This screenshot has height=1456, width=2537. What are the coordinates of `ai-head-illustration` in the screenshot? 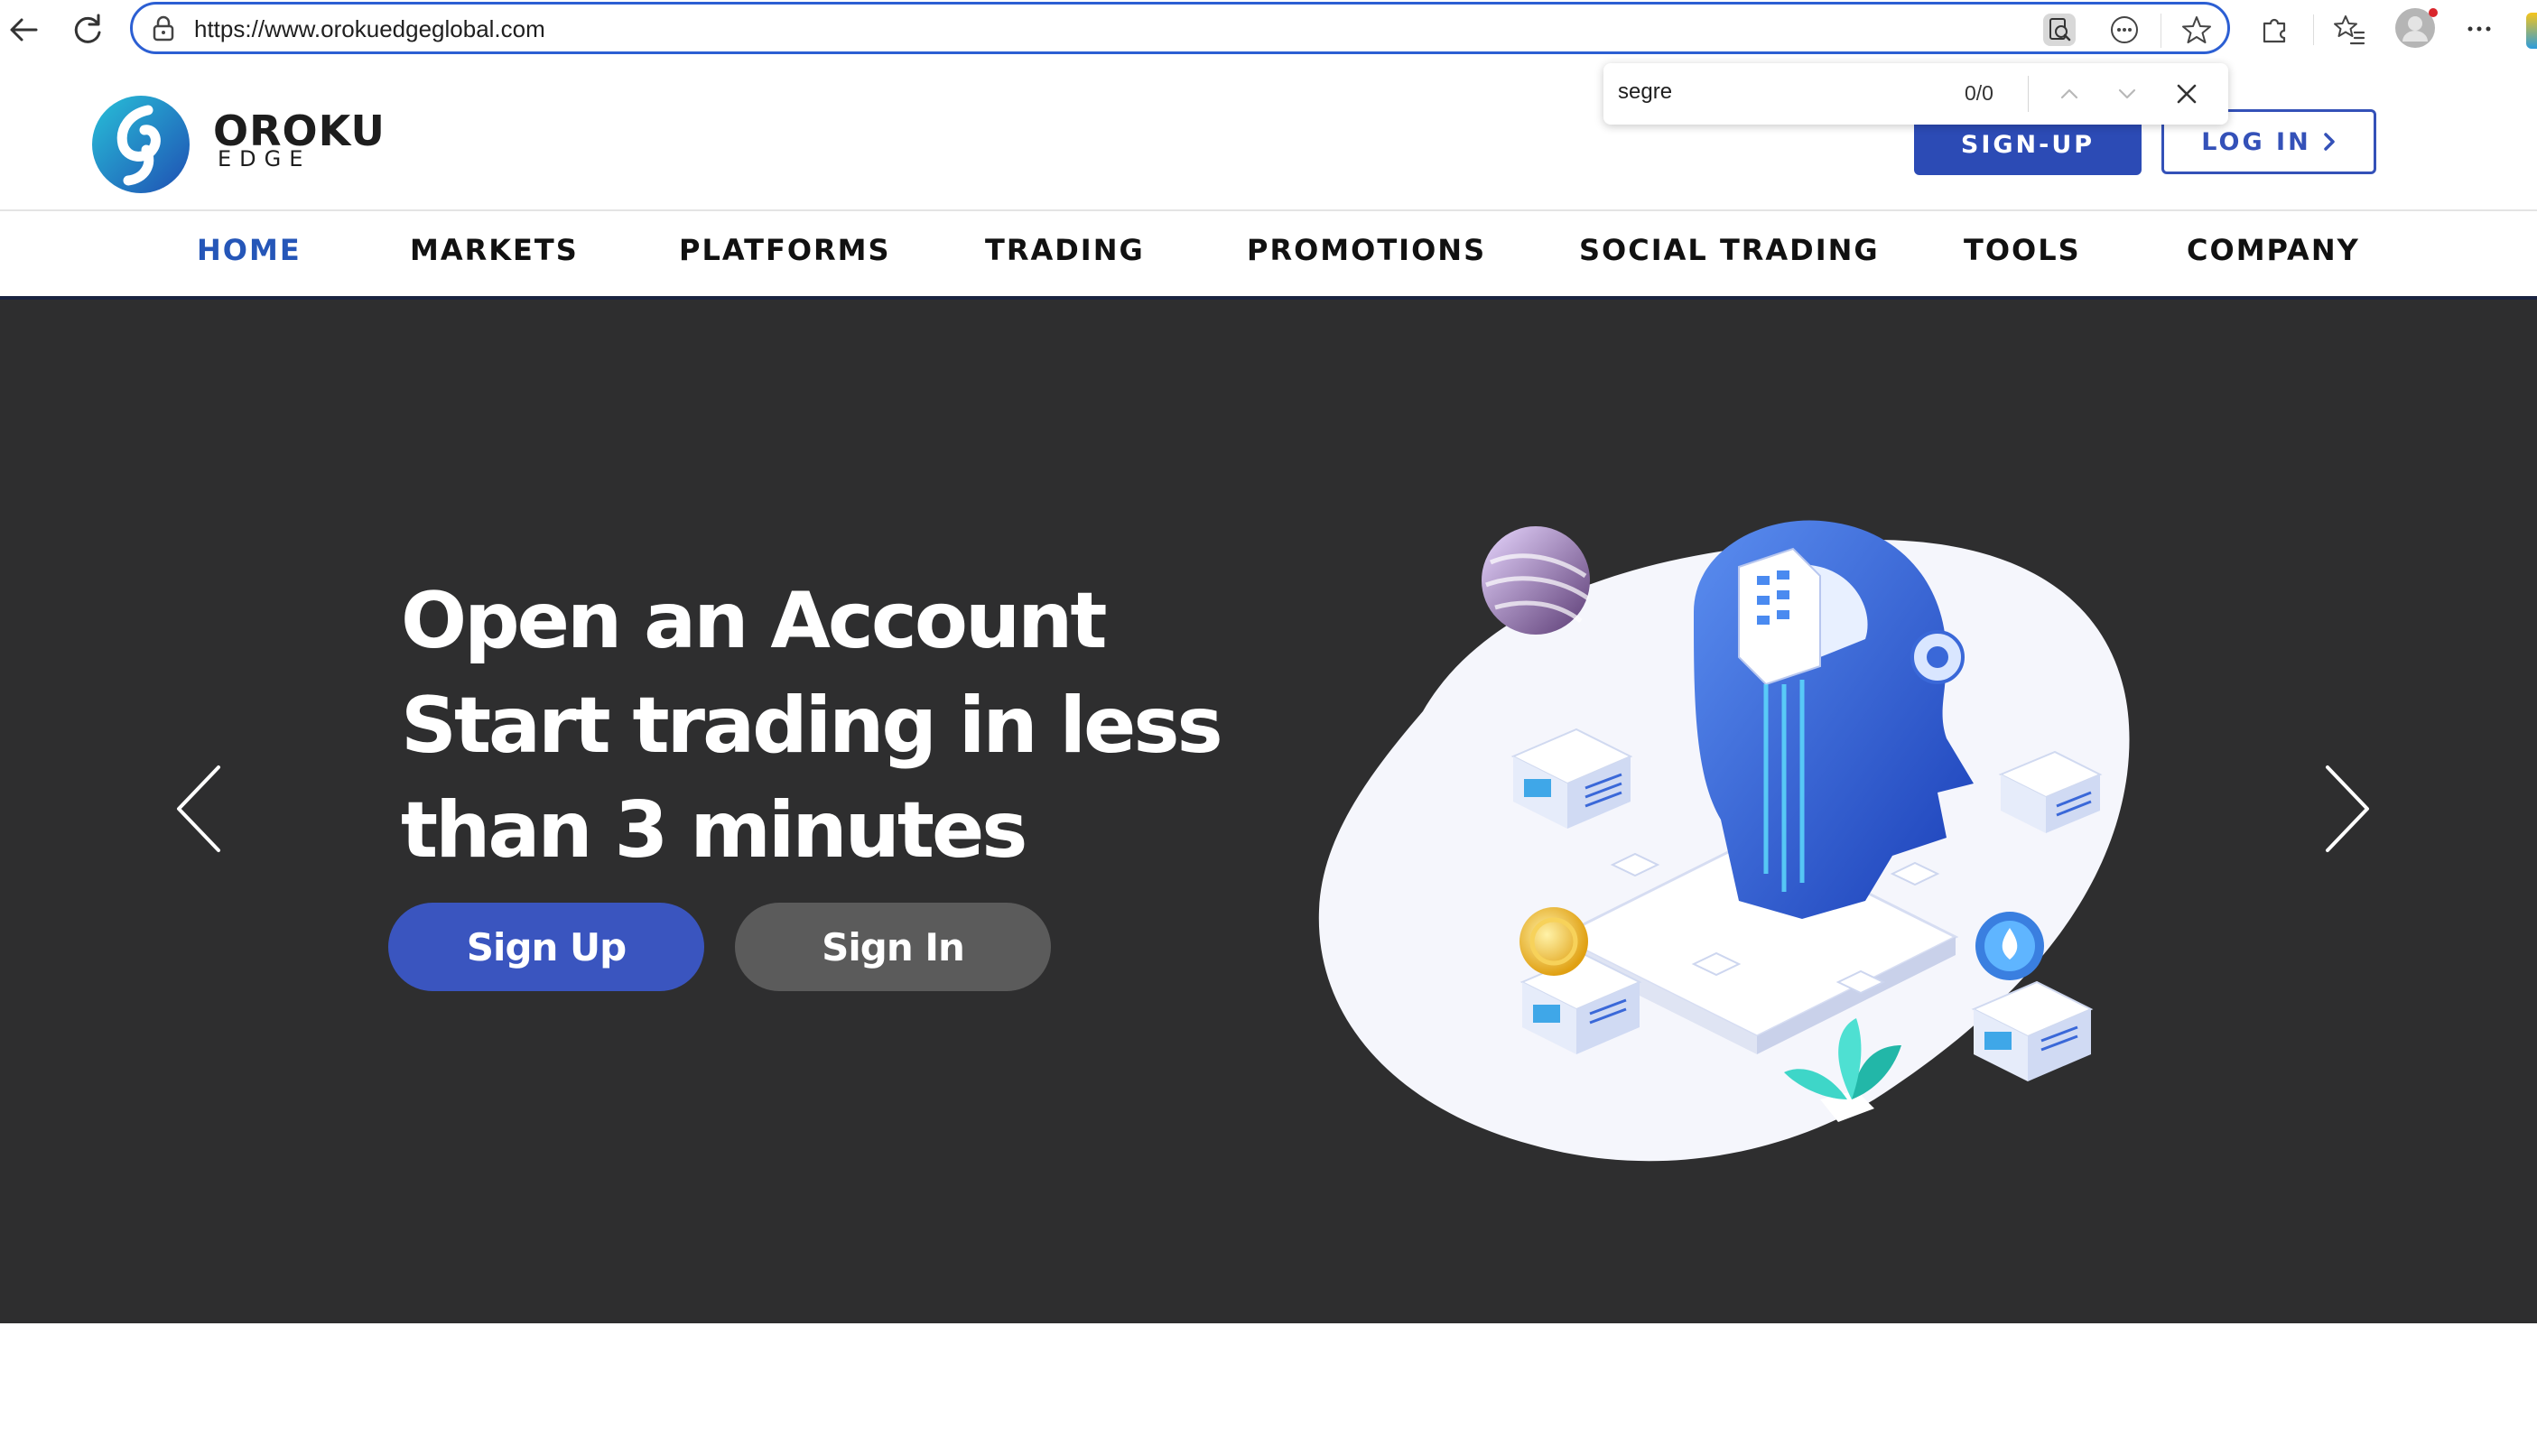 It's located at (1724, 841).